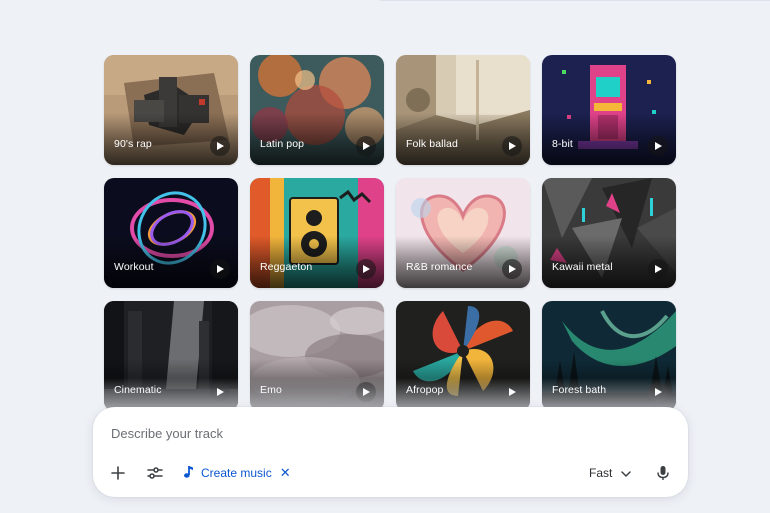 The height and width of the screenshot is (513, 770). What do you see at coordinates (390, 452) in the screenshot?
I see `prompt-composer: Create music ✕ Fast` at bounding box center [390, 452].